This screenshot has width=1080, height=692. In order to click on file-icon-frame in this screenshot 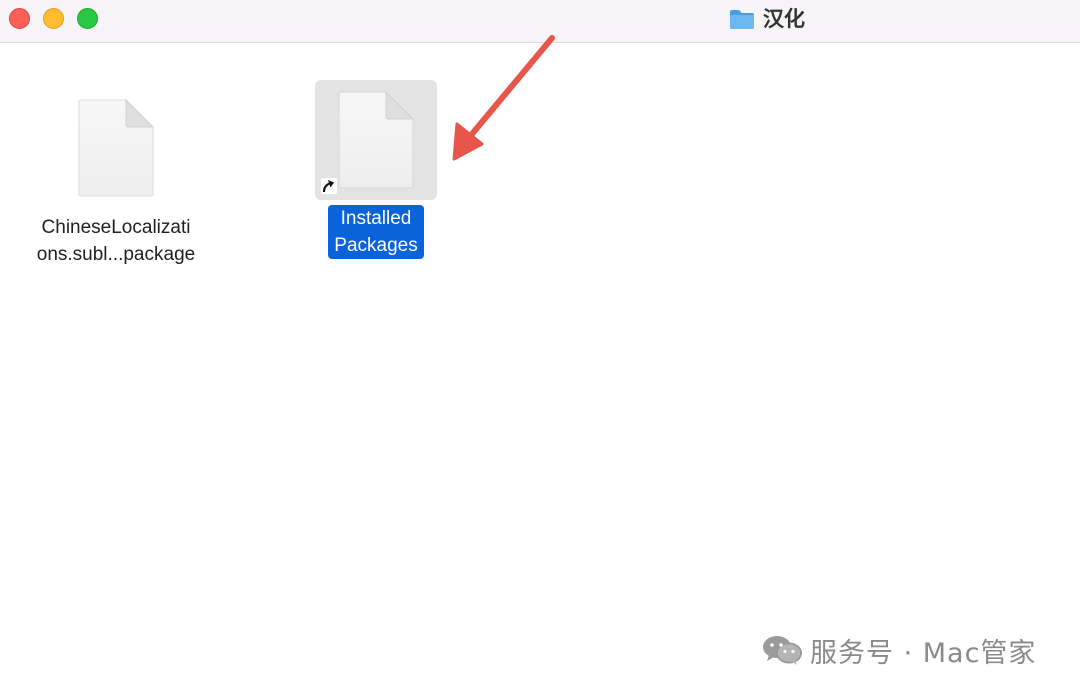, I will do `click(116, 148)`.